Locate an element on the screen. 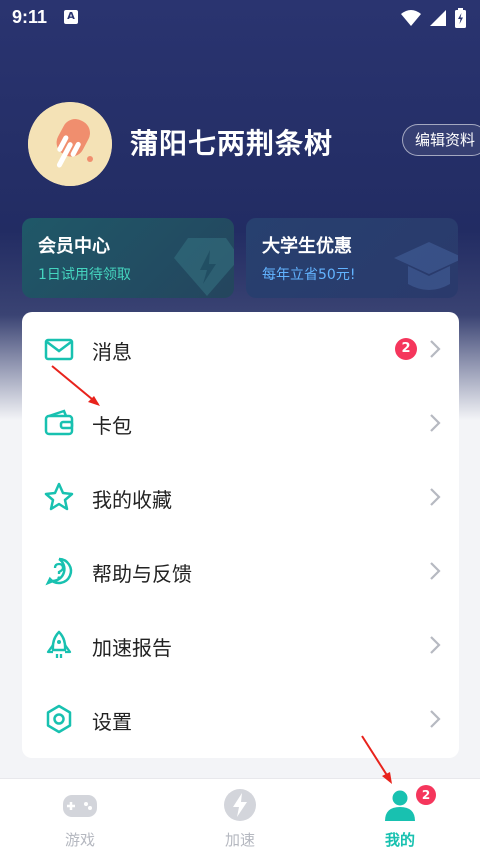 This screenshot has height=853, width=480. wifi-icon is located at coordinates (411, 18).